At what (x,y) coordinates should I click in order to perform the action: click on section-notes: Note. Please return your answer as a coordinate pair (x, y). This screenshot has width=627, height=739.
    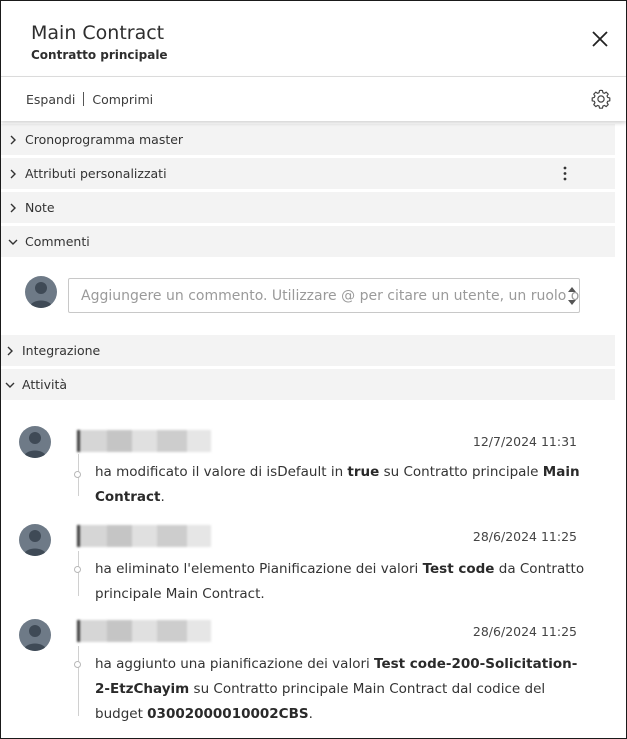
    Looking at the image, I should click on (308, 207).